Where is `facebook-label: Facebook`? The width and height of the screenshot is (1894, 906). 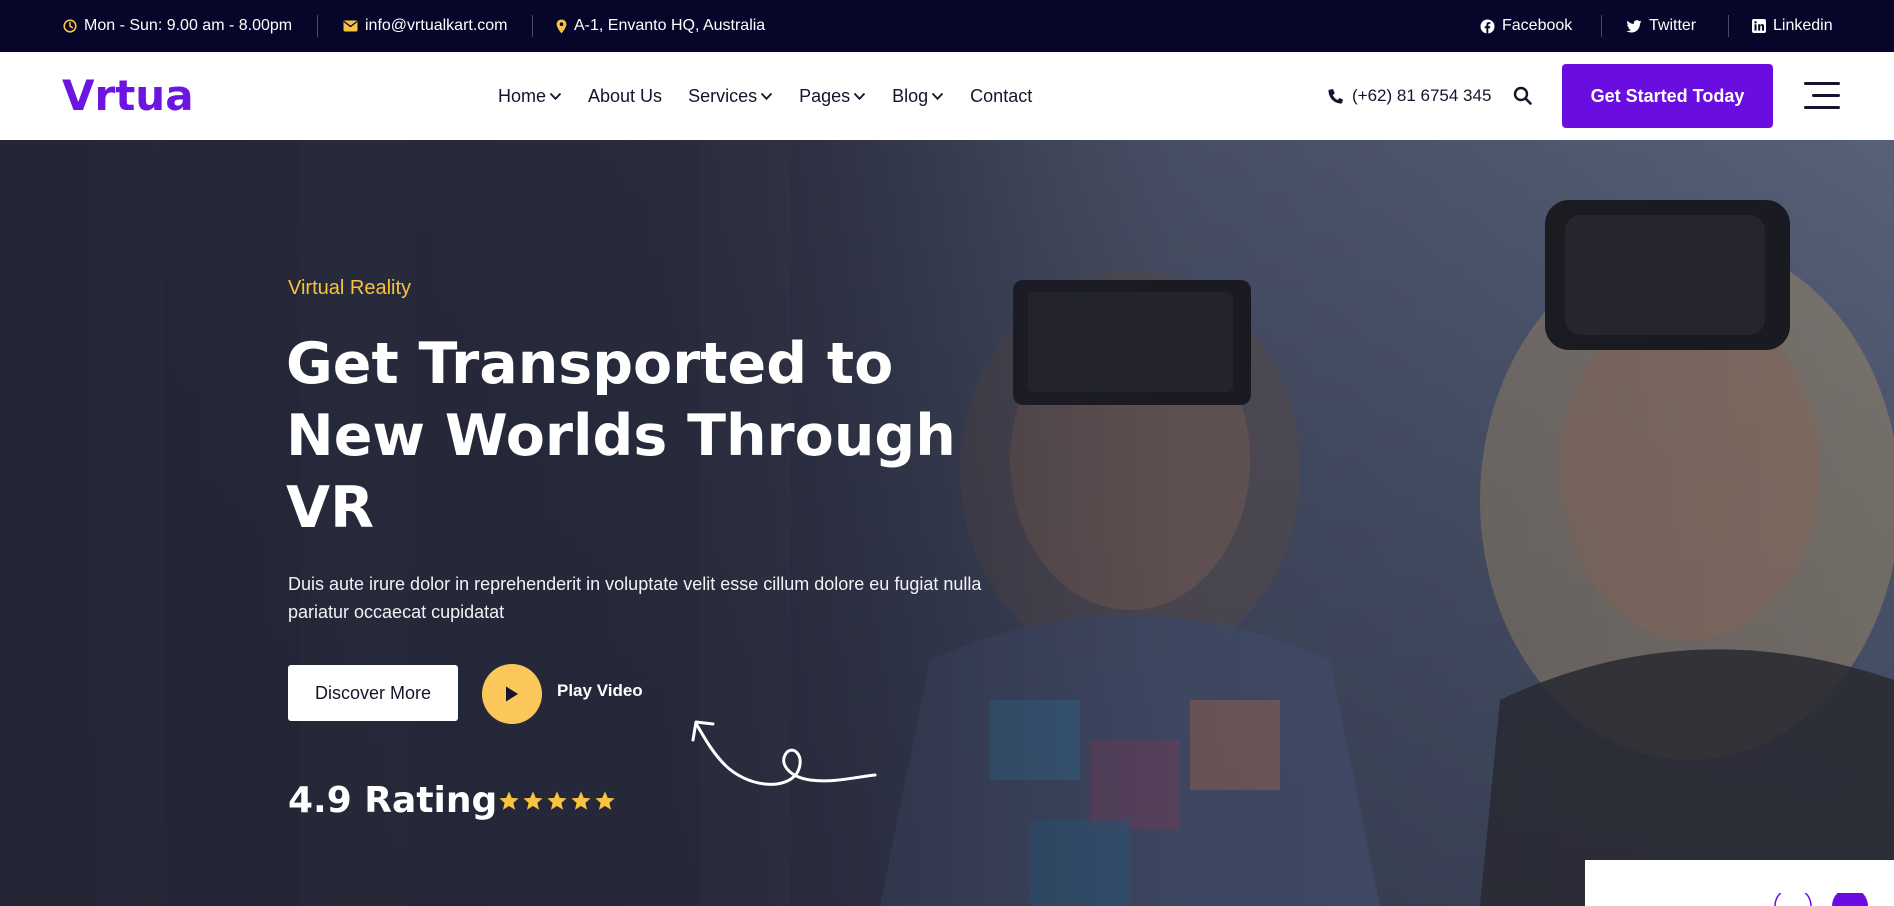 facebook-label: Facebook is located at coordinates (1537, 25).